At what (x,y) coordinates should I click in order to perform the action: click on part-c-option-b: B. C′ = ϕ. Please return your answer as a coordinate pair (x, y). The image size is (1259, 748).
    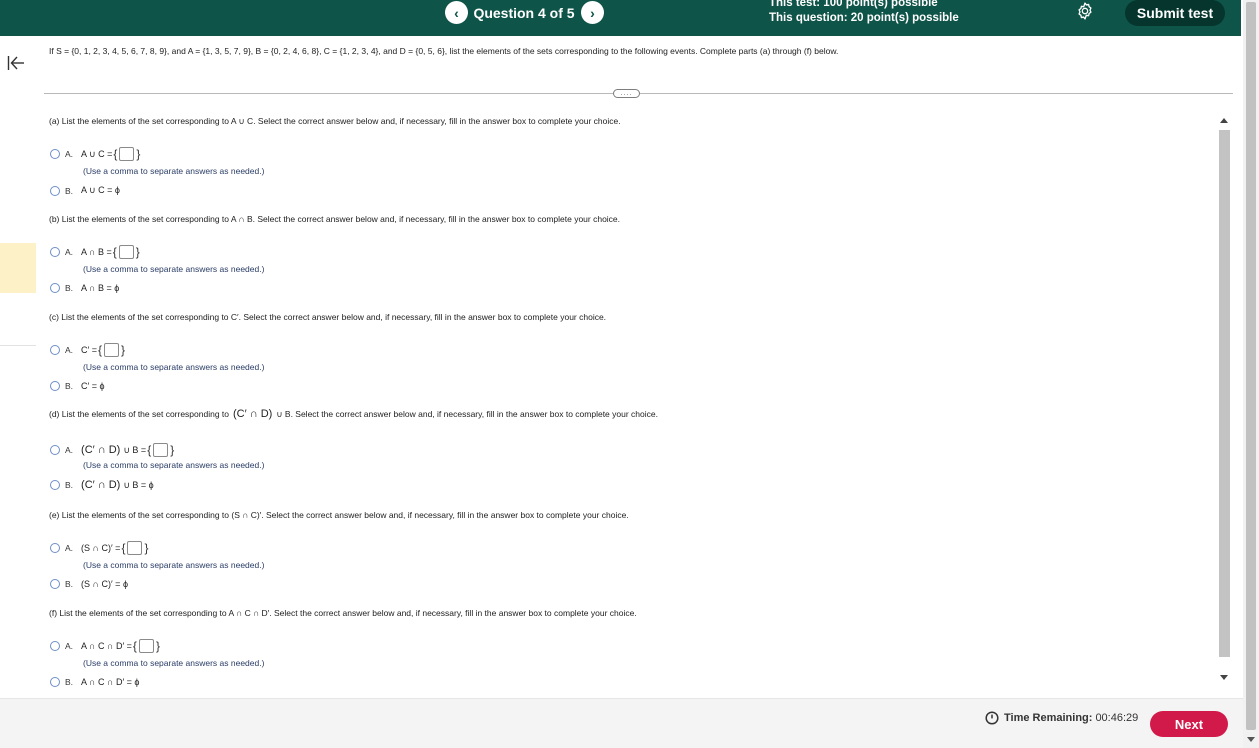
    Looking at the image, I should click on (77, 386).